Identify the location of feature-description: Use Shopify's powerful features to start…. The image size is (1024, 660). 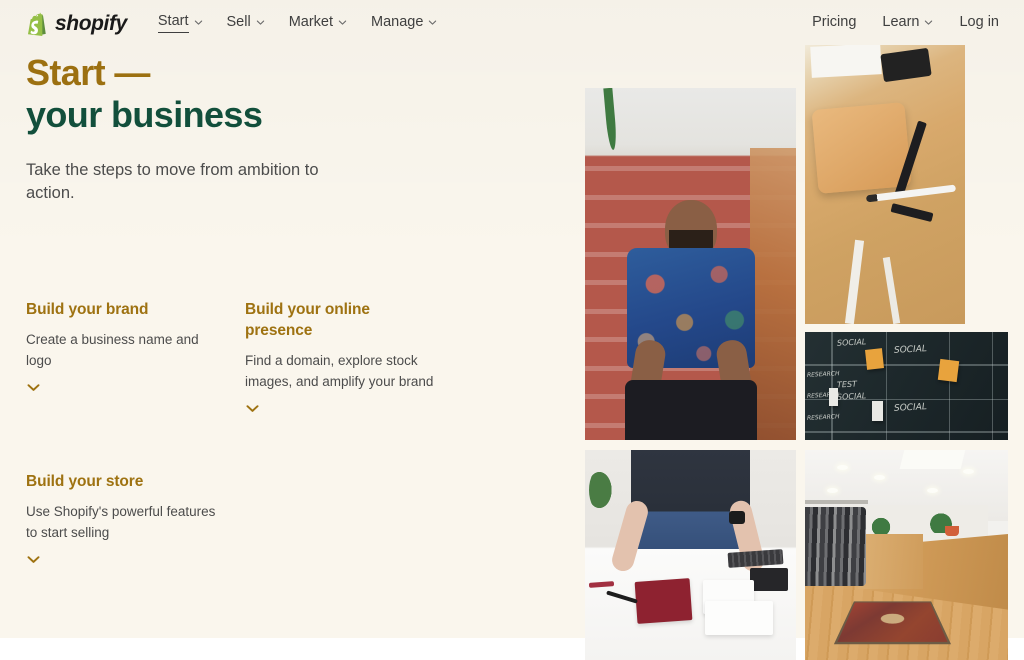
(121, 521).